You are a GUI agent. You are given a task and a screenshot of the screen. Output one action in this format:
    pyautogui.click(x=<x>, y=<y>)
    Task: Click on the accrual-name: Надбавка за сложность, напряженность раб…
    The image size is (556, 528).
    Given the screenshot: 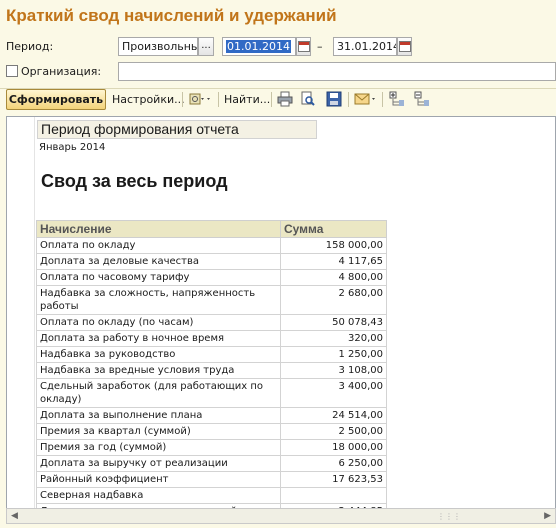 What is the action you would take?
    pyautogui.click(x=158, y=300)
    